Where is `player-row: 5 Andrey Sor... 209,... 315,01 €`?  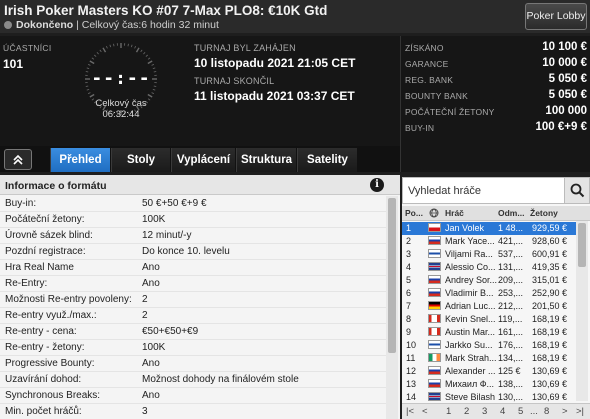
player-row: 5 Andrey Sor... 209,... 315,01 € is located at coordinates (489, 280).